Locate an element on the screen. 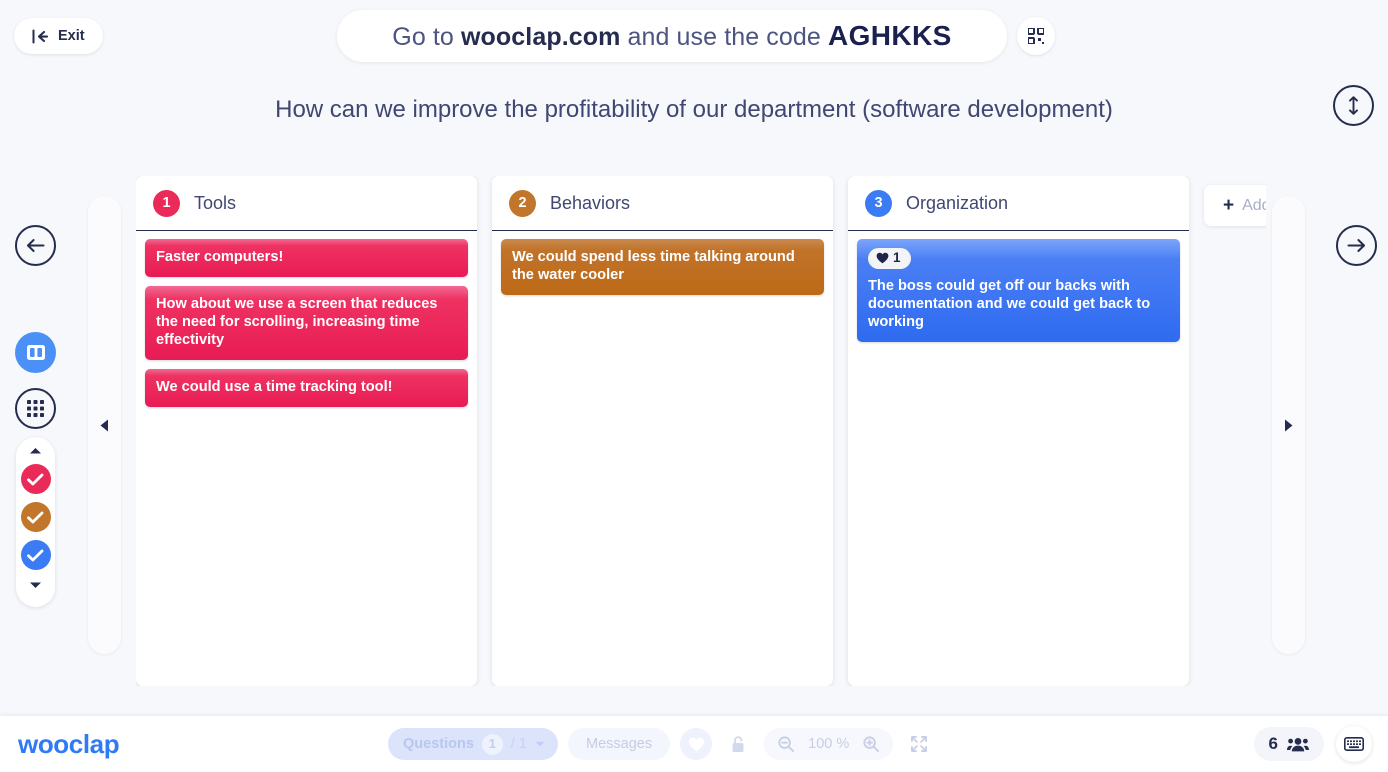 Image resolution: width=1388 pixels, height=772 pixels. messages-button: Messages is located at coordinates (619, 744).